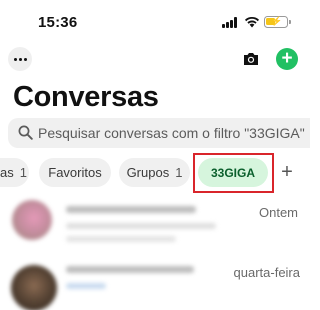  I want to click on camera-icon, so click(251, 59).